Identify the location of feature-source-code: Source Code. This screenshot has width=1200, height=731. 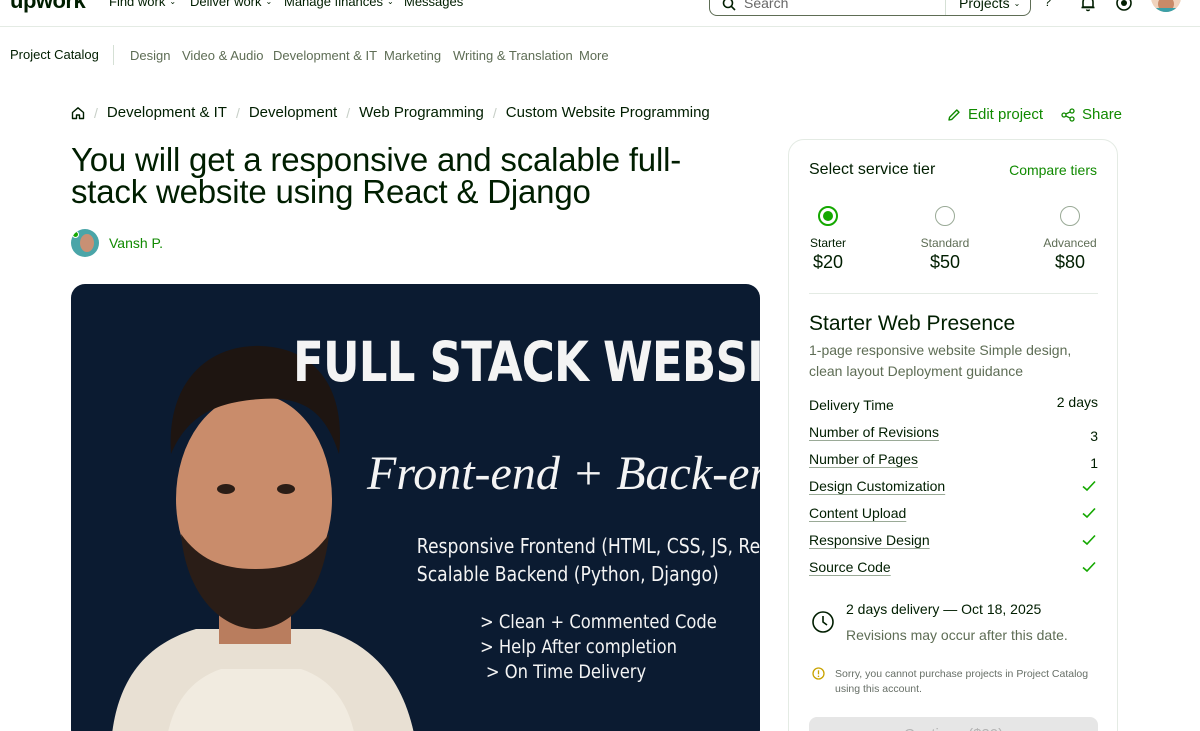
(953, 569).